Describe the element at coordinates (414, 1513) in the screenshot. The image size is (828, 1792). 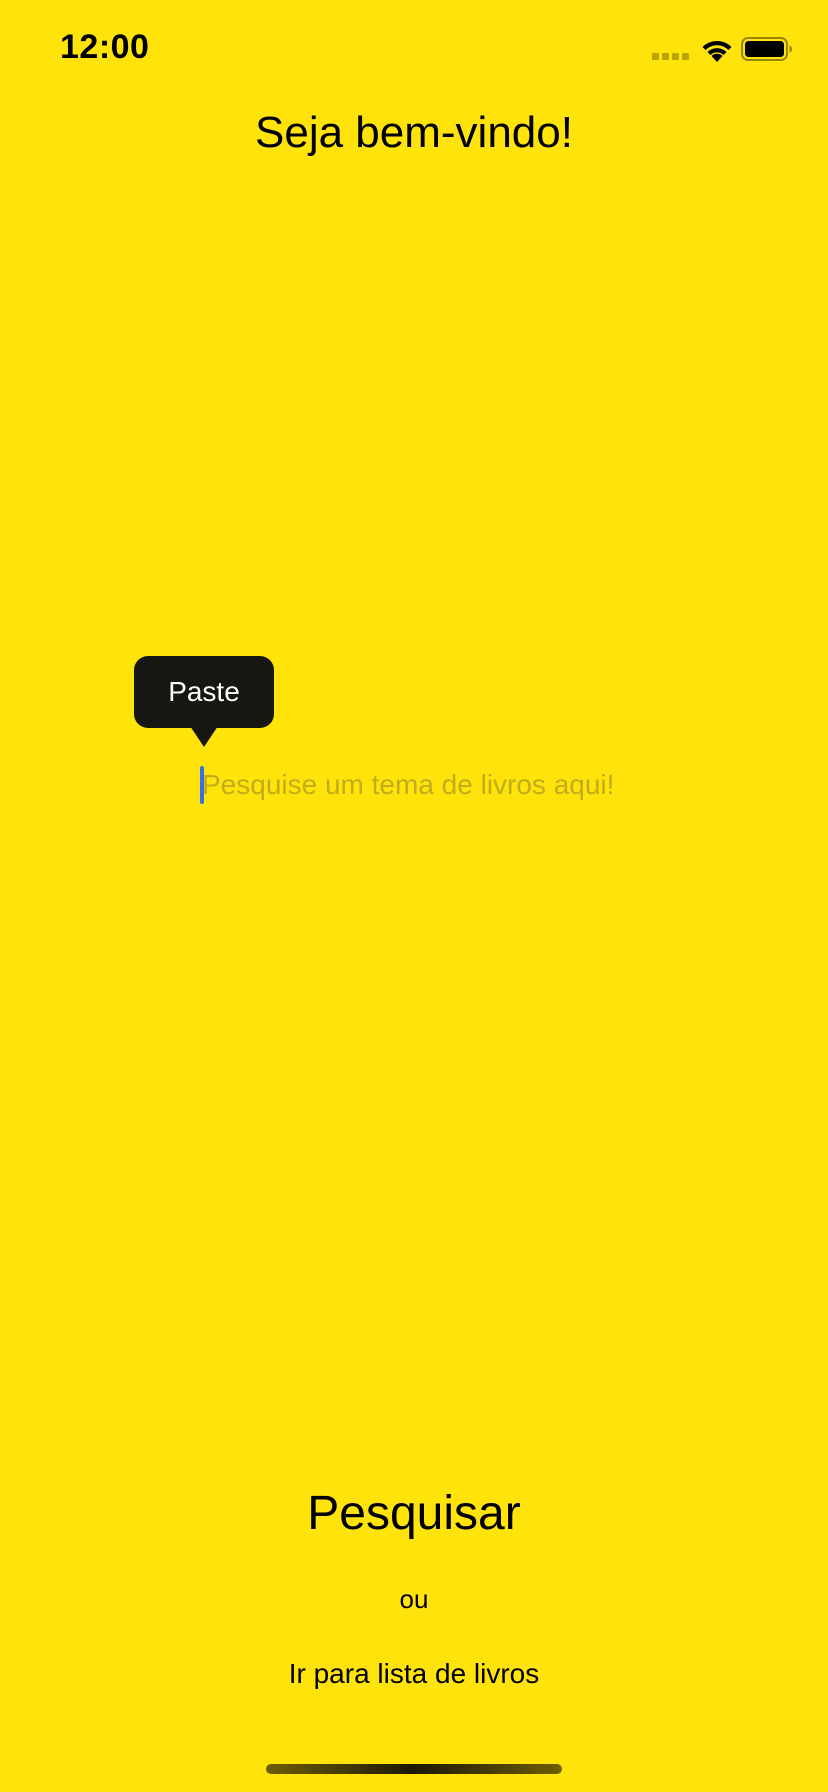
I see `search-button: Pesquisar` at that location.